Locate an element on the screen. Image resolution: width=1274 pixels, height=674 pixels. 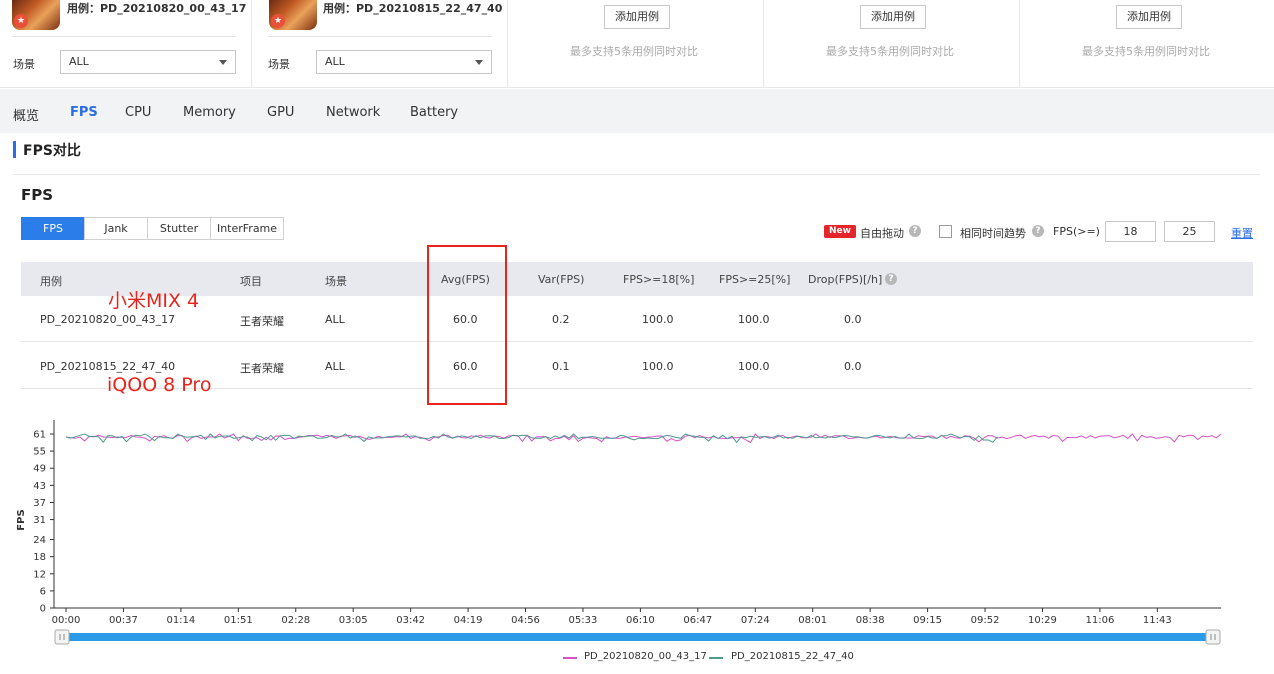
subtab-fps: FPS is located at coordinates (53, 228).